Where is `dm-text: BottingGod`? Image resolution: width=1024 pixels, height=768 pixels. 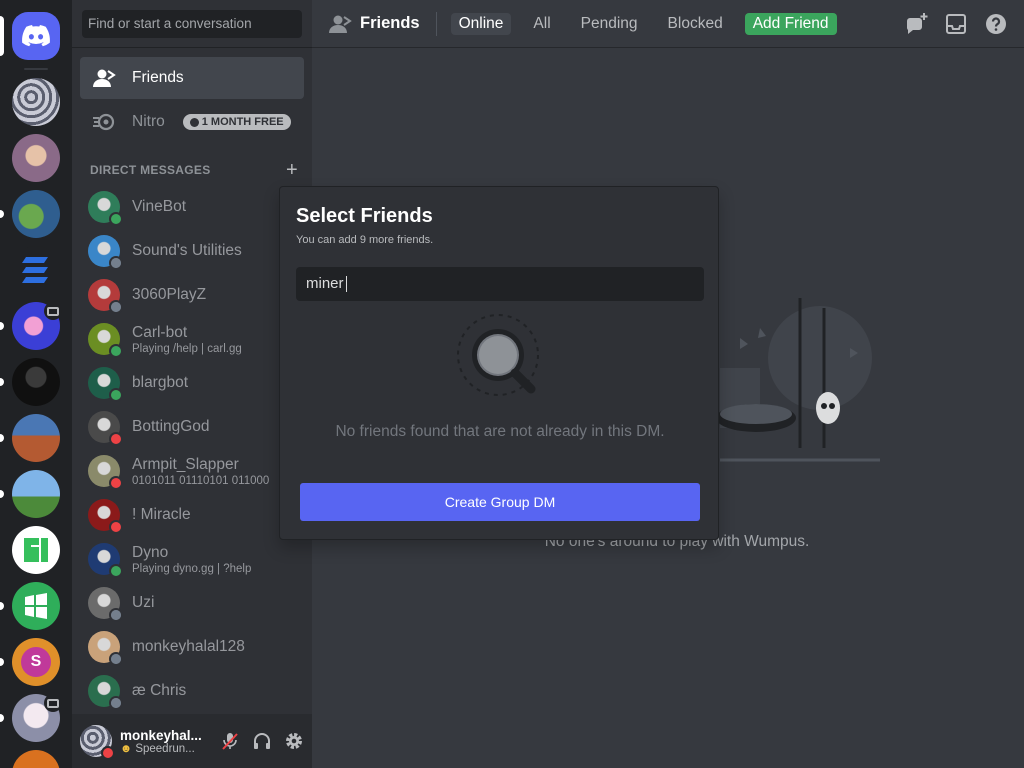 dm-text: BottingGod is located at coordinates (171, 427).